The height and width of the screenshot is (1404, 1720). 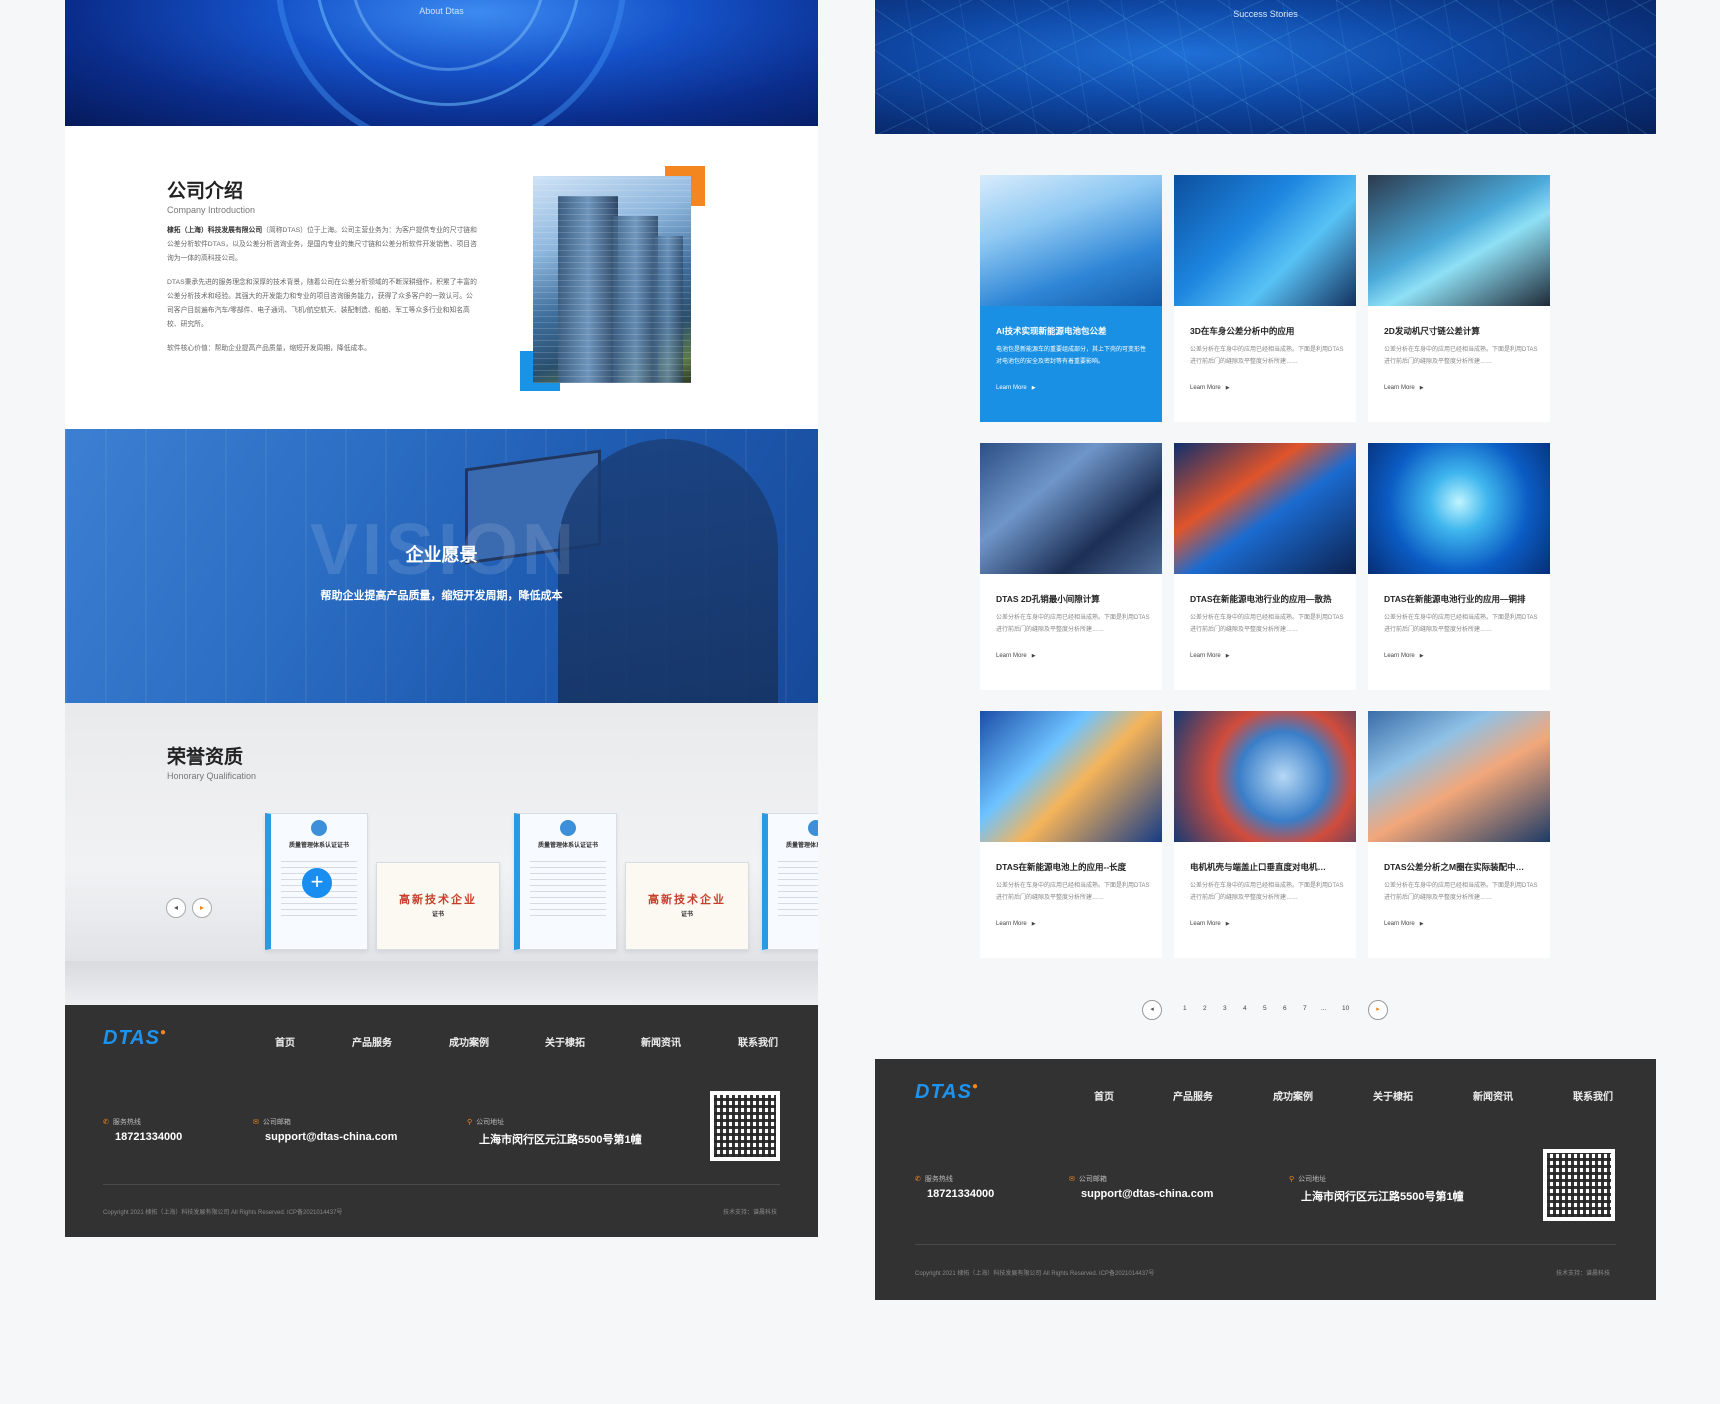 I want to click on case-card-title: 2D发动机尺寸链公差计算, so click(x=1461, y=331).